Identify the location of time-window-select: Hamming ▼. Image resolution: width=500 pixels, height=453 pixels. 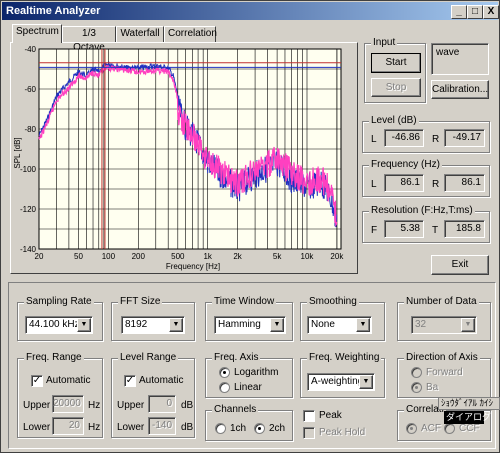
(250, 325).